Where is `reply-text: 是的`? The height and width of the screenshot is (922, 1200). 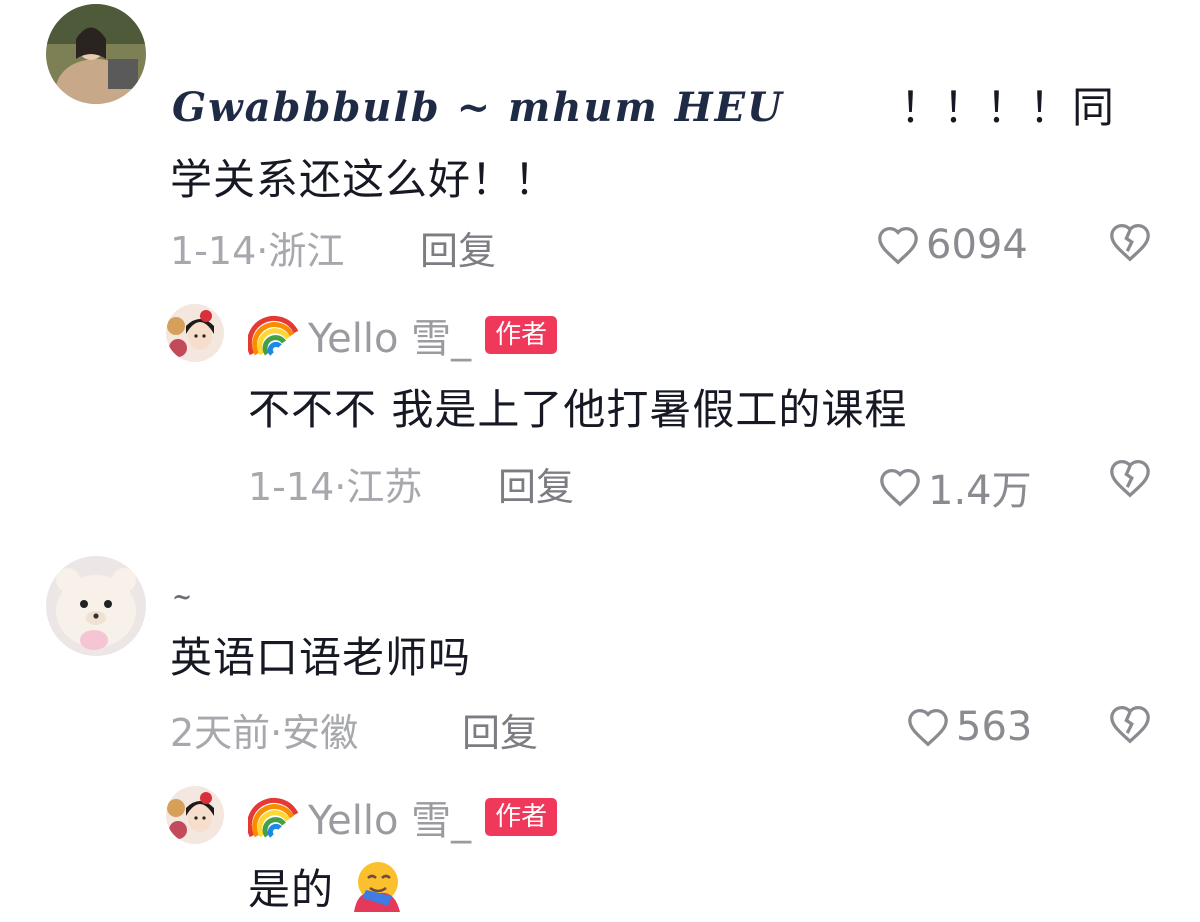 reply-text: 是的 is located at coordinates (291, 889).